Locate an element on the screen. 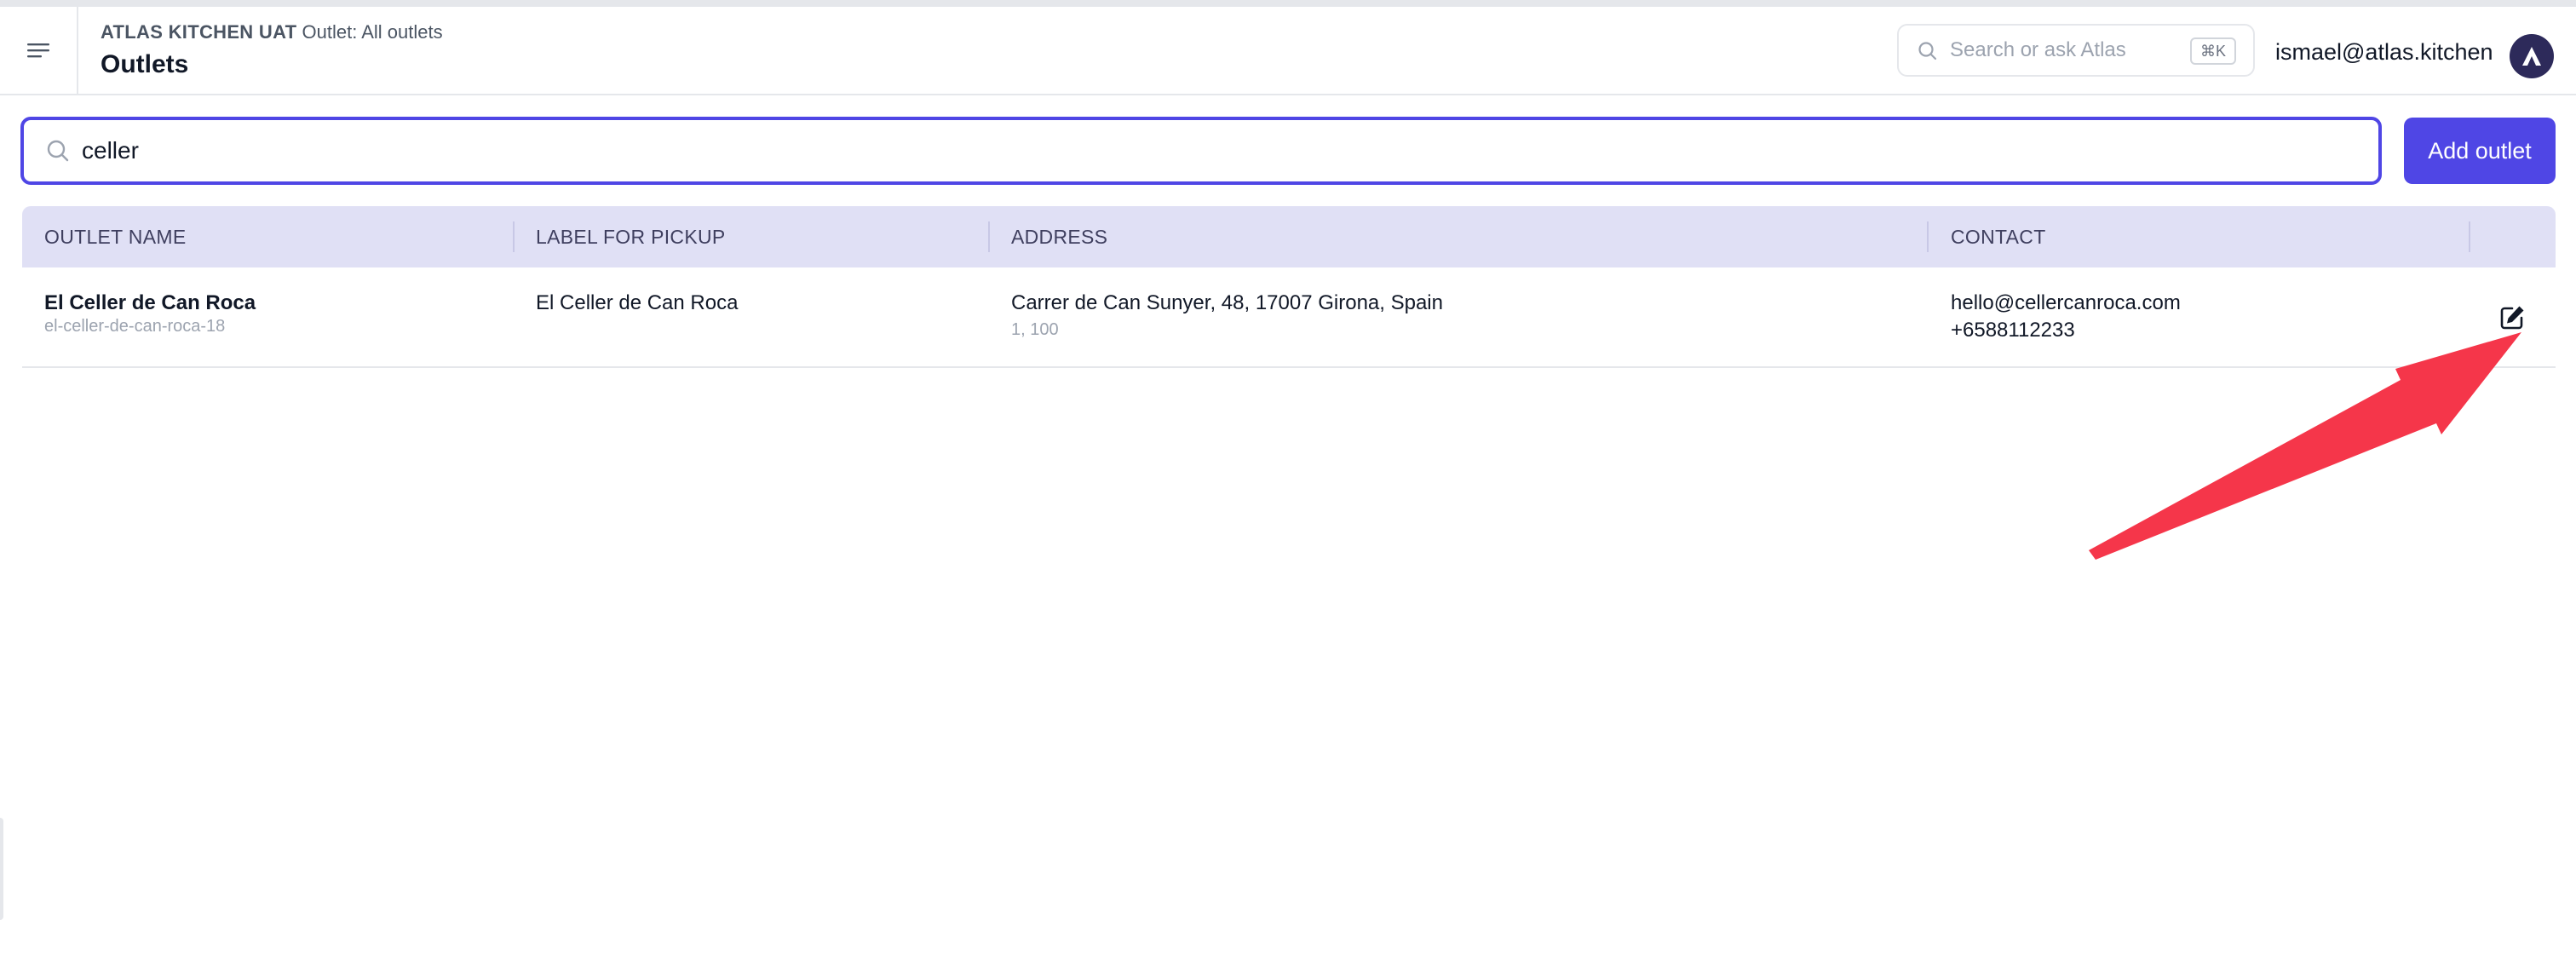 This screenshot has width=2576, height=966. annotation-arrow is located at coordinates (2305, 446).